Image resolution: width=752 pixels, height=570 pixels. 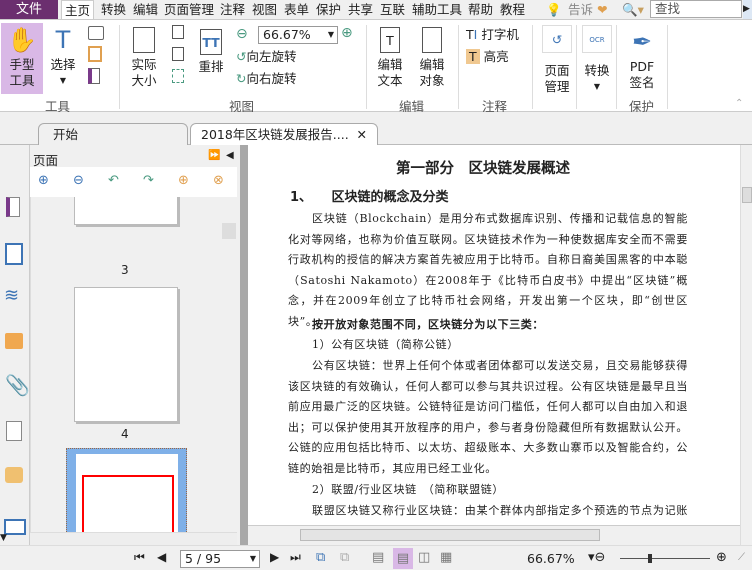 I want to click on horizontal-scrollbar, so click(x=494, y=535).